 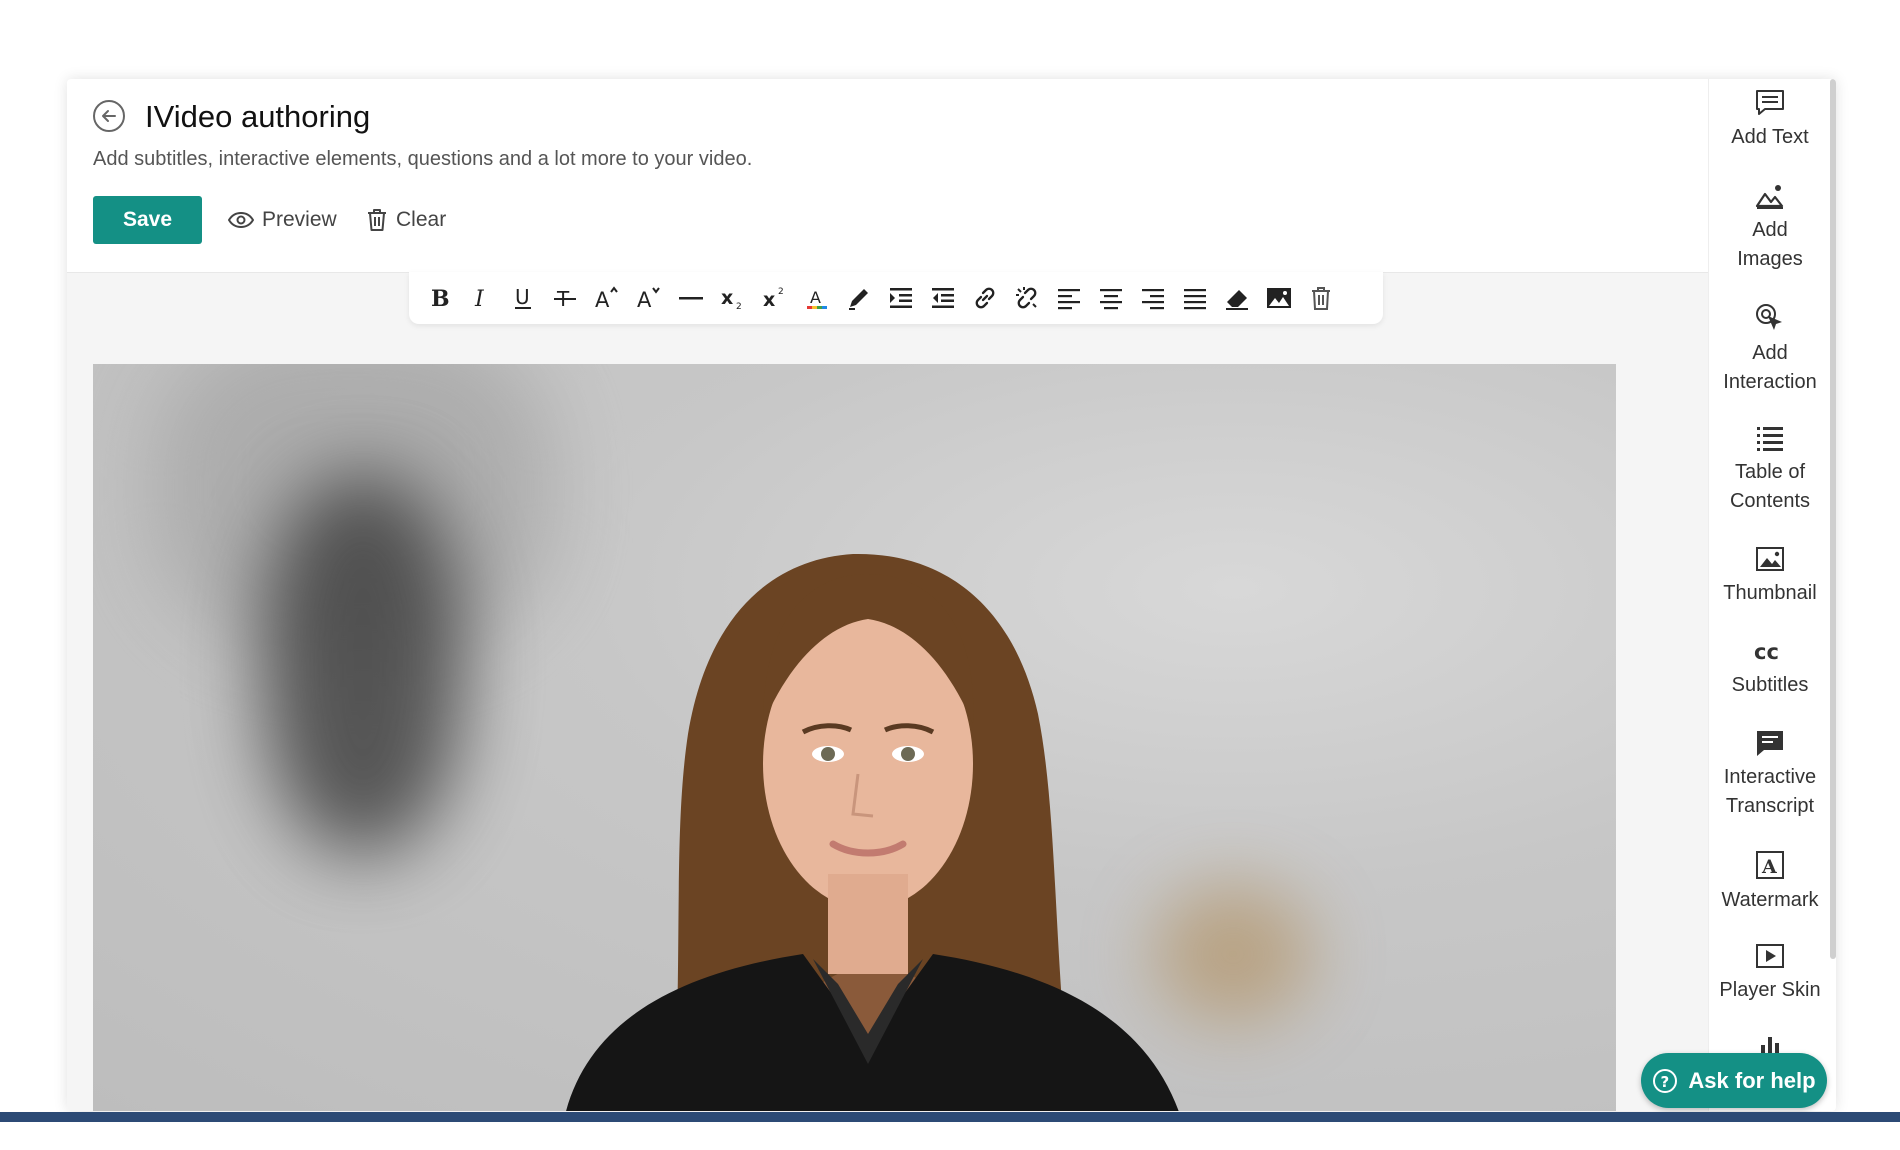 What do you see at coordinates (1770, 900) in the screenshot?
I see `sidebar-label: Watermark` at bounding box center [1770, 900].